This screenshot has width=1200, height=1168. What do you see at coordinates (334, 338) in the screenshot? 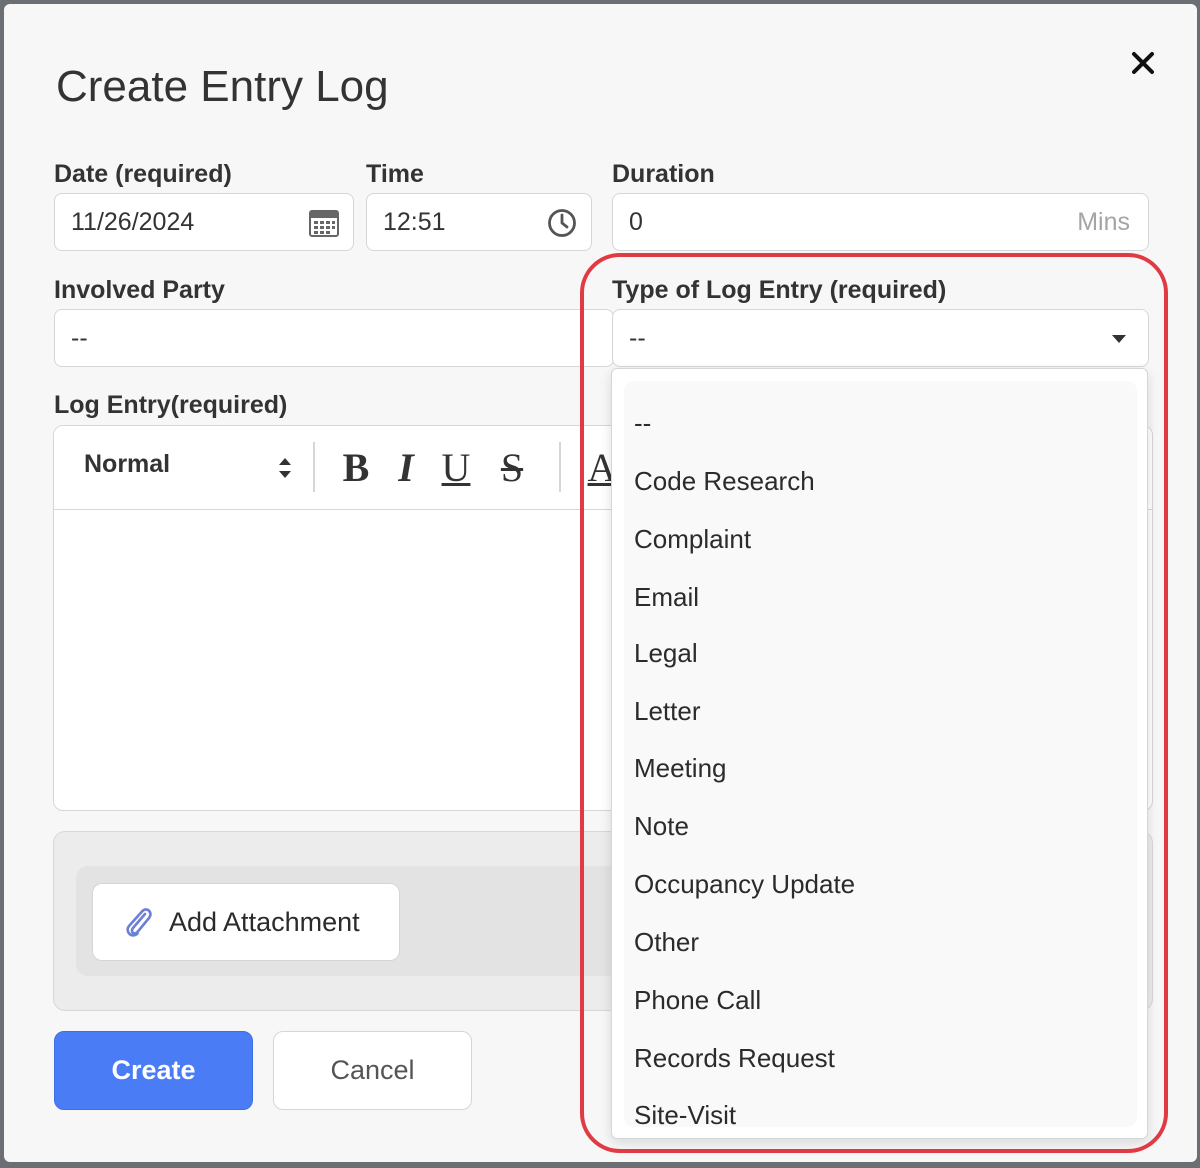
I see `involved-party-field: --` at bounding box center [334, 338].